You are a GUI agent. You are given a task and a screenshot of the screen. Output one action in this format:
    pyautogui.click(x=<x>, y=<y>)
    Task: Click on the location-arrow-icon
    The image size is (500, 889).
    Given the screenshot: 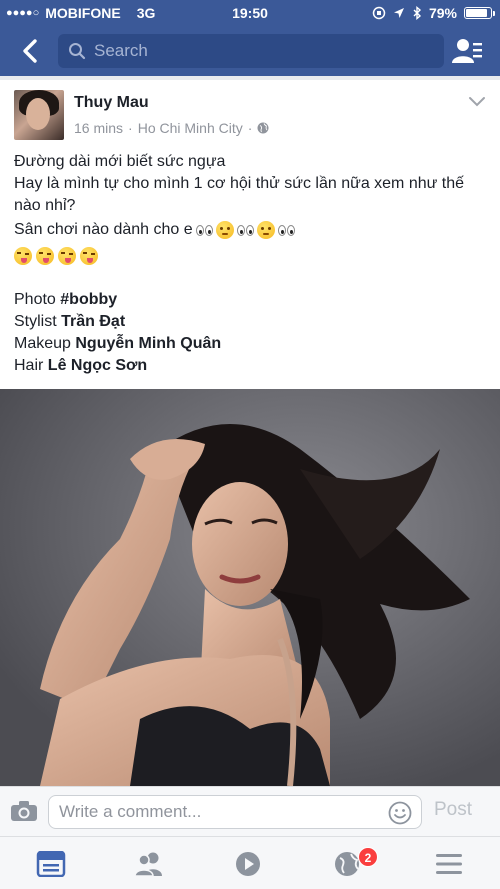 What is the action you would take?
    pyautogui.click(x=398, y=13)
    